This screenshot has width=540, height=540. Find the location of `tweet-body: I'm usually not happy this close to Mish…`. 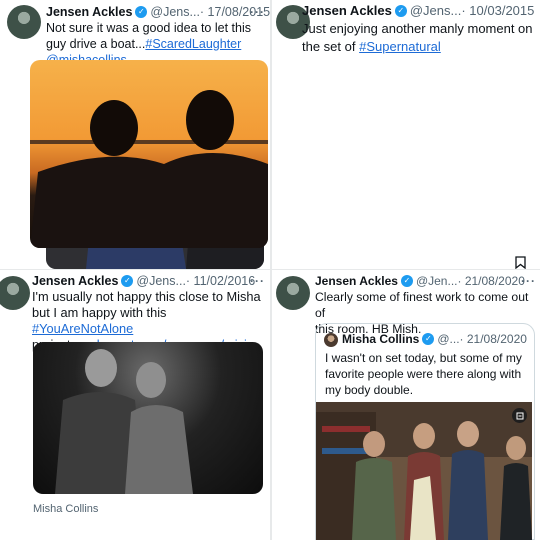

tweet-body: I'm usually not happy this close to Mish… is located at coordinates (146, 296).